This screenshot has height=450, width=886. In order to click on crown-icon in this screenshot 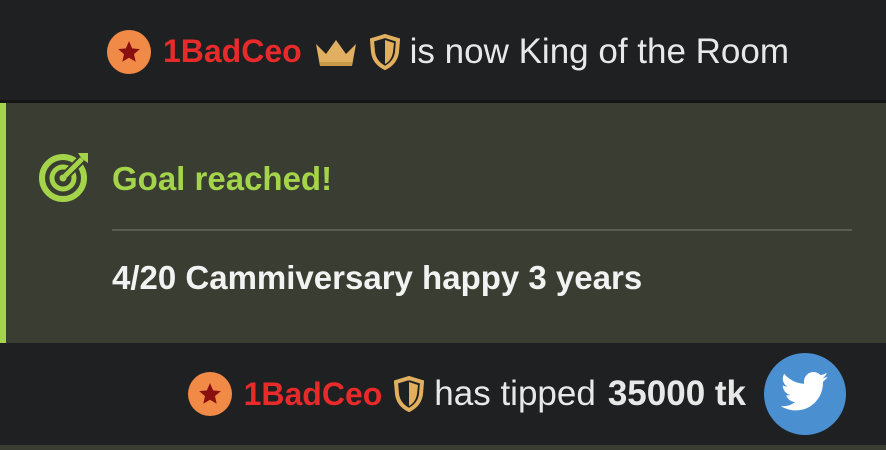, I will do `click(336, 52)`.